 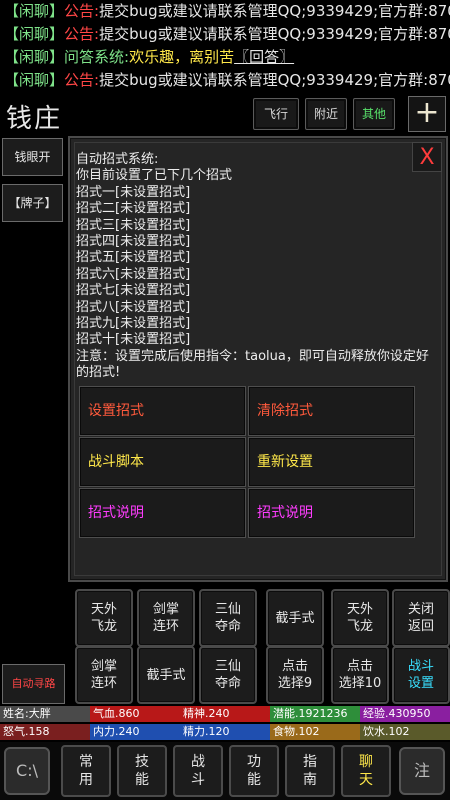 I want to click on npc-button-qianyankai: 钱眼开, so click(x=32, y=157).